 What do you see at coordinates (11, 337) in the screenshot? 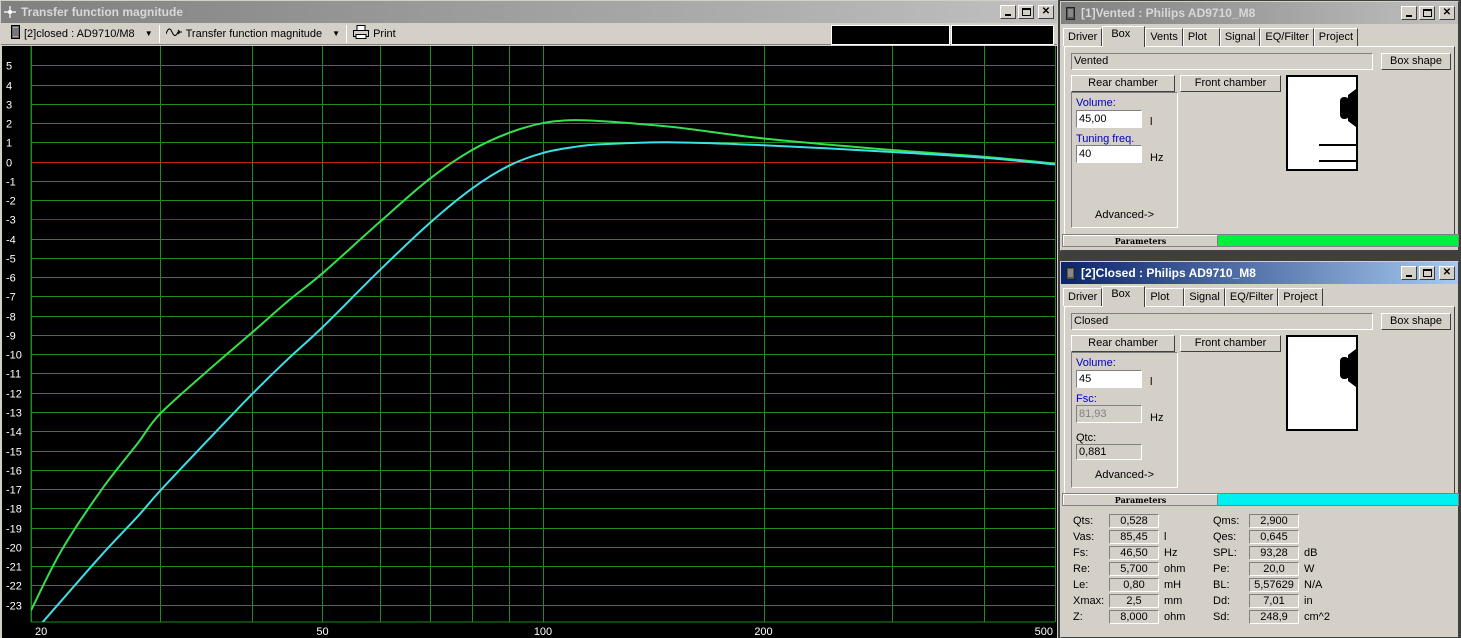
I see `y-tick-label: -9` at bounding box center [11, 337].